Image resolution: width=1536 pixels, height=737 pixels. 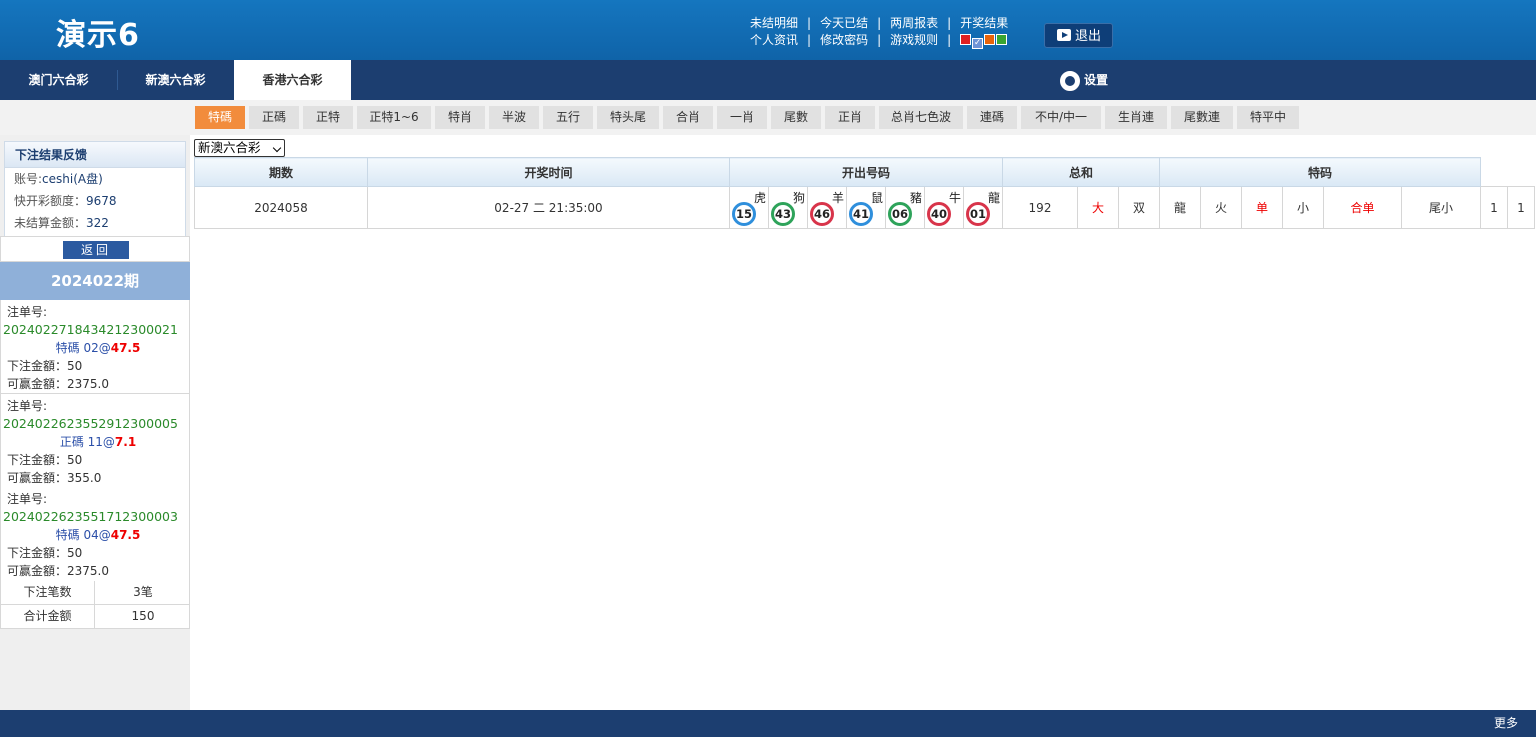 I want to click on subtab-15: 生肖連, so click(x=1136, y=117).